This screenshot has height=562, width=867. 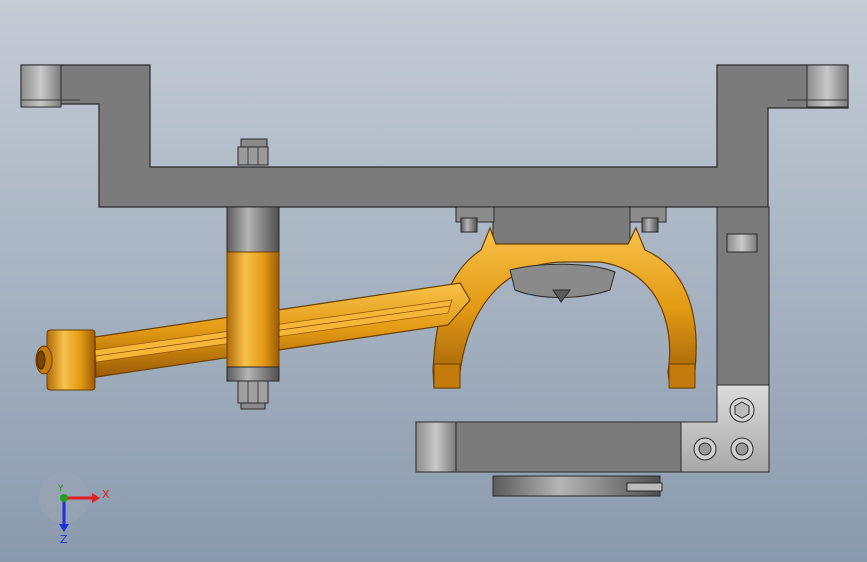 I want to click on pivot-column, so click(x=253, y=294).